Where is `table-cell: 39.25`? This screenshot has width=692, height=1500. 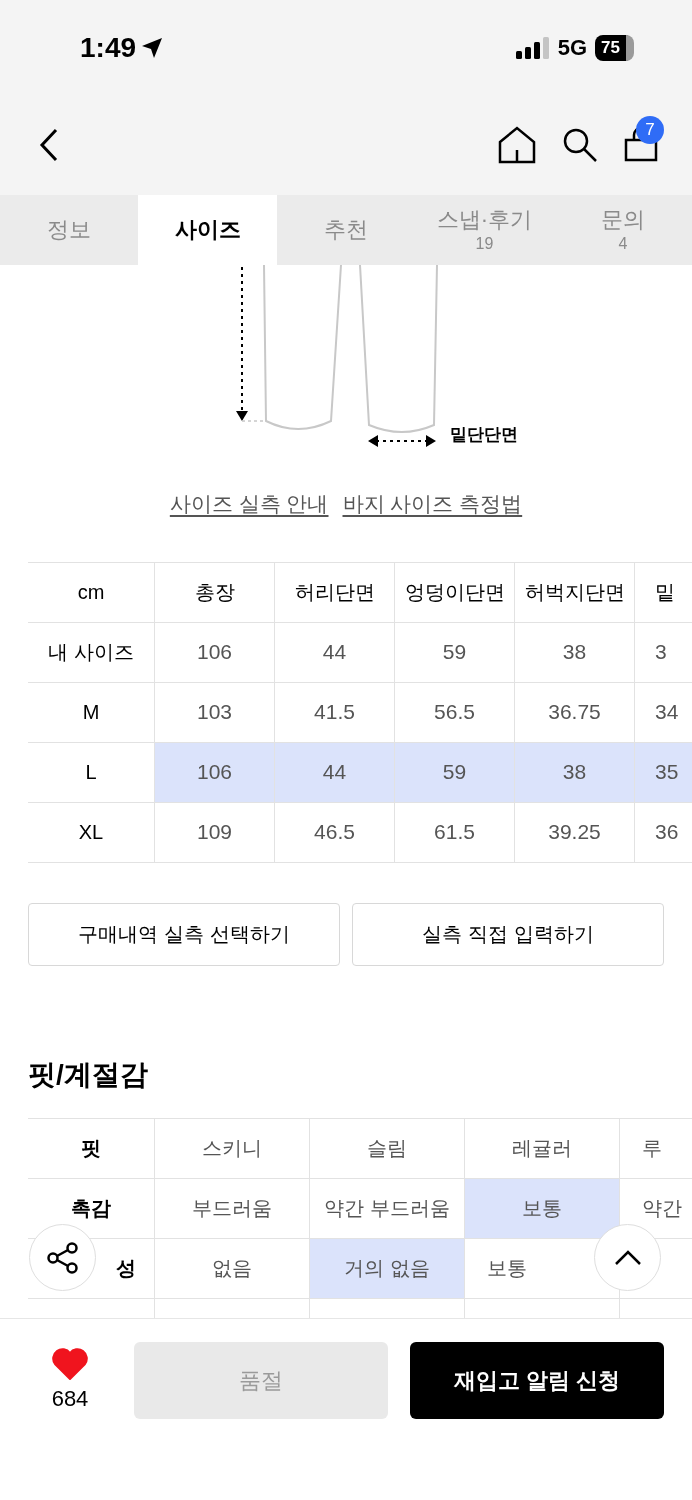 table-cell: 39.25 is located at coordinates (575, 832).